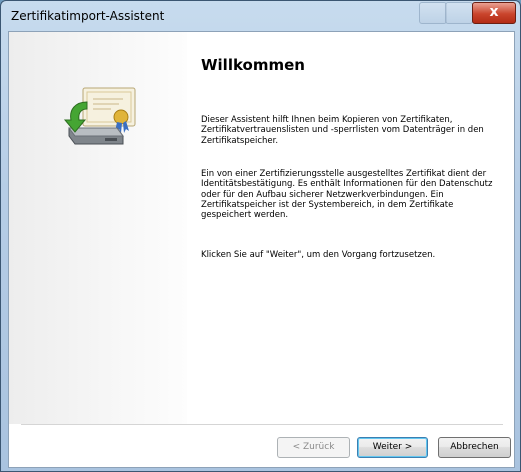  What do you see at coordinates (253, 65) in the screenshot?
I see `page-heading: Willkommen` at bounding box center [253, 65].